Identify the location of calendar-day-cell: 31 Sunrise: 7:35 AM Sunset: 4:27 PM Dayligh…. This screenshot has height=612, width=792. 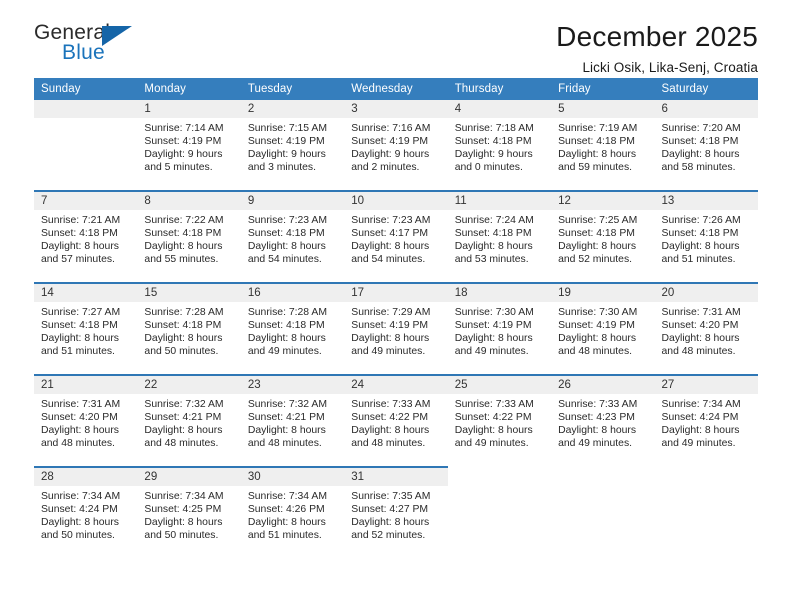
(396, 512).